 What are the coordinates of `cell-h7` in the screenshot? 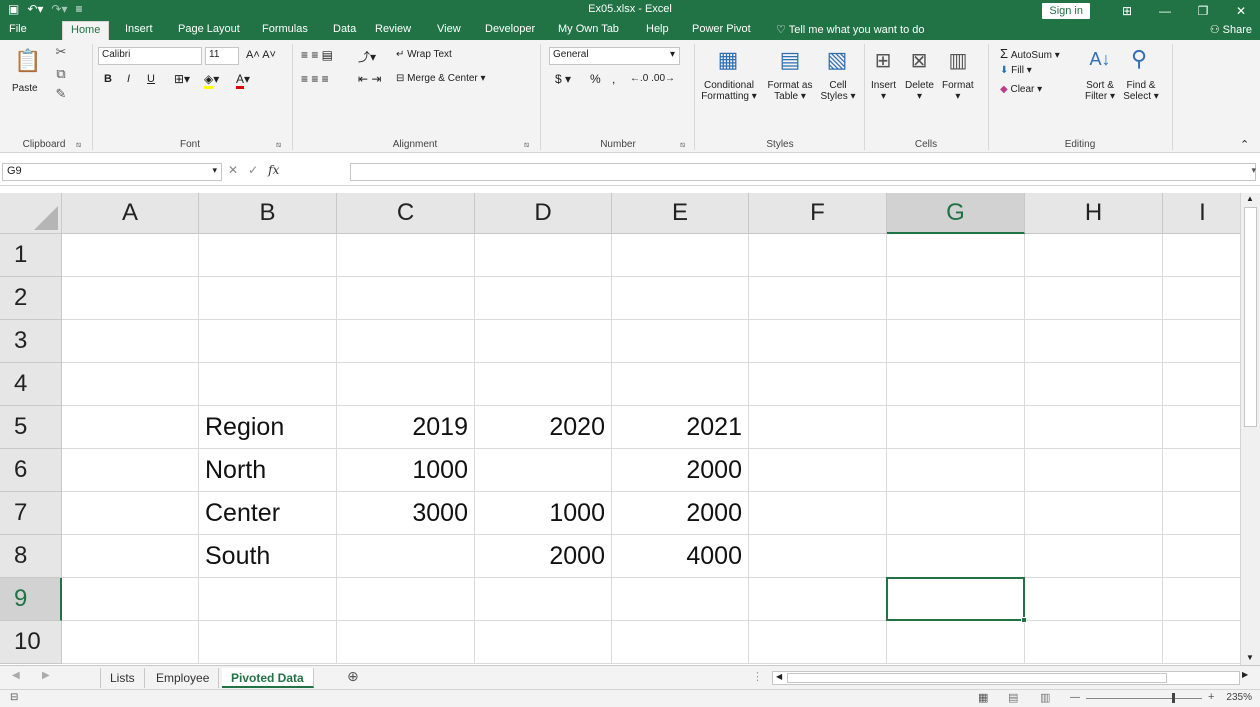 It's located at (1094, 513).